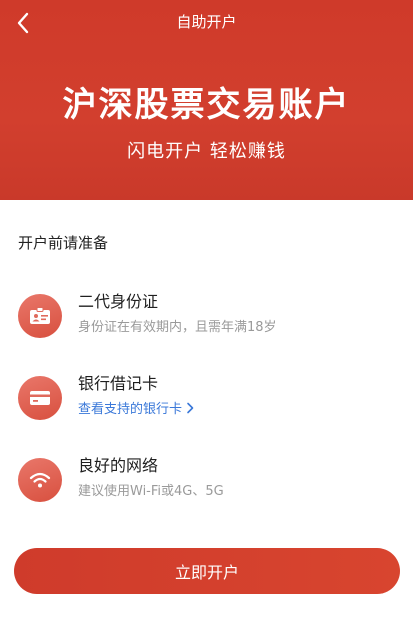 This screenshot has width=413, height=623. What do you see at coordinates (118, 383) in the screenshot?
I see `item-title: 银行借记卡` at bounding box center [118, 383].